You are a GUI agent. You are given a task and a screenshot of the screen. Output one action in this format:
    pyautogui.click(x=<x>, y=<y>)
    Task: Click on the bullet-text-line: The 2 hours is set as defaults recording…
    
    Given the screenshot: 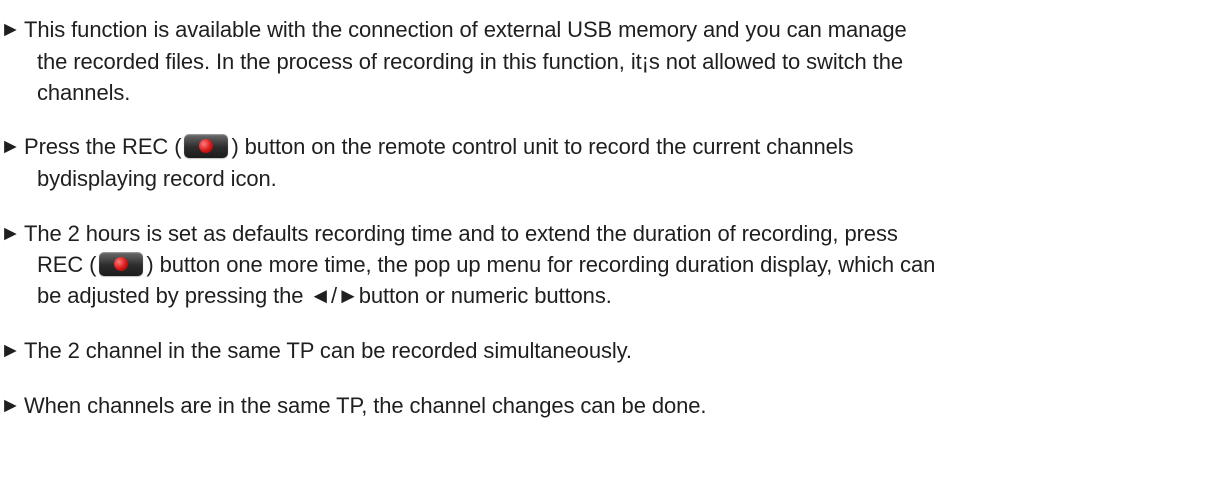 What is the action you would take?
    pyautogui.click(x=461, y=233)
    